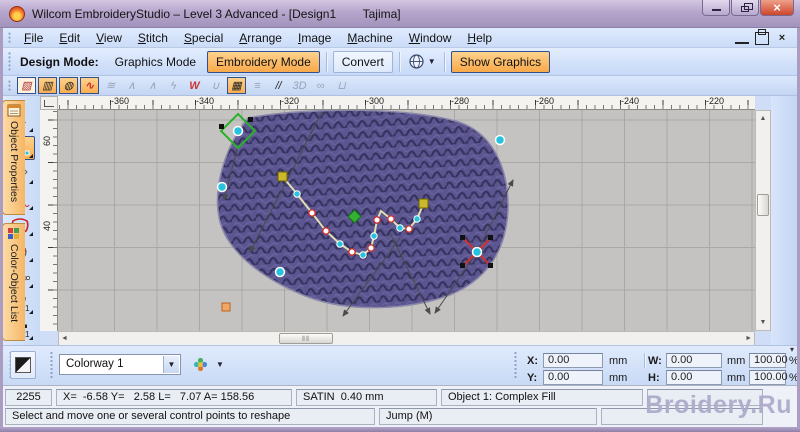  Describe the element at coordinates (17, 14) in the screenshot. I see `app-flame-icon` at that location.